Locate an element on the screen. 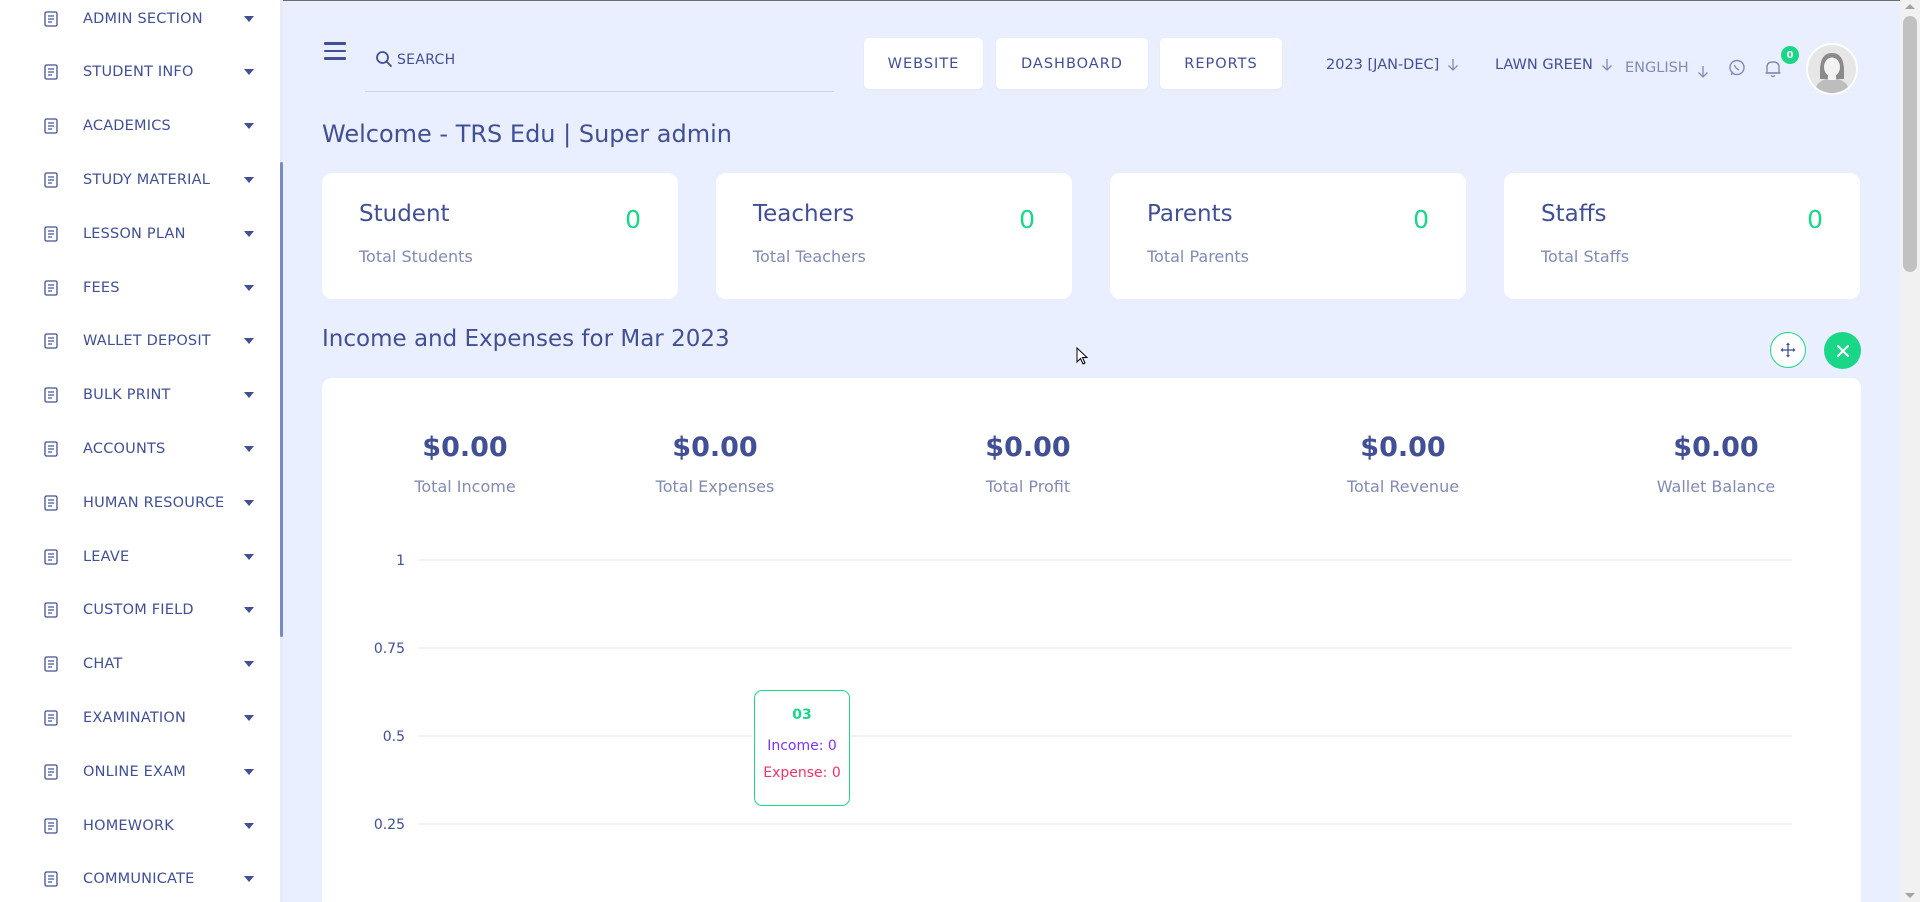 The image size is (1920, 902). sidebar-item-lesson-plan: LESSON PLAN is located at coordinates (137, 233).